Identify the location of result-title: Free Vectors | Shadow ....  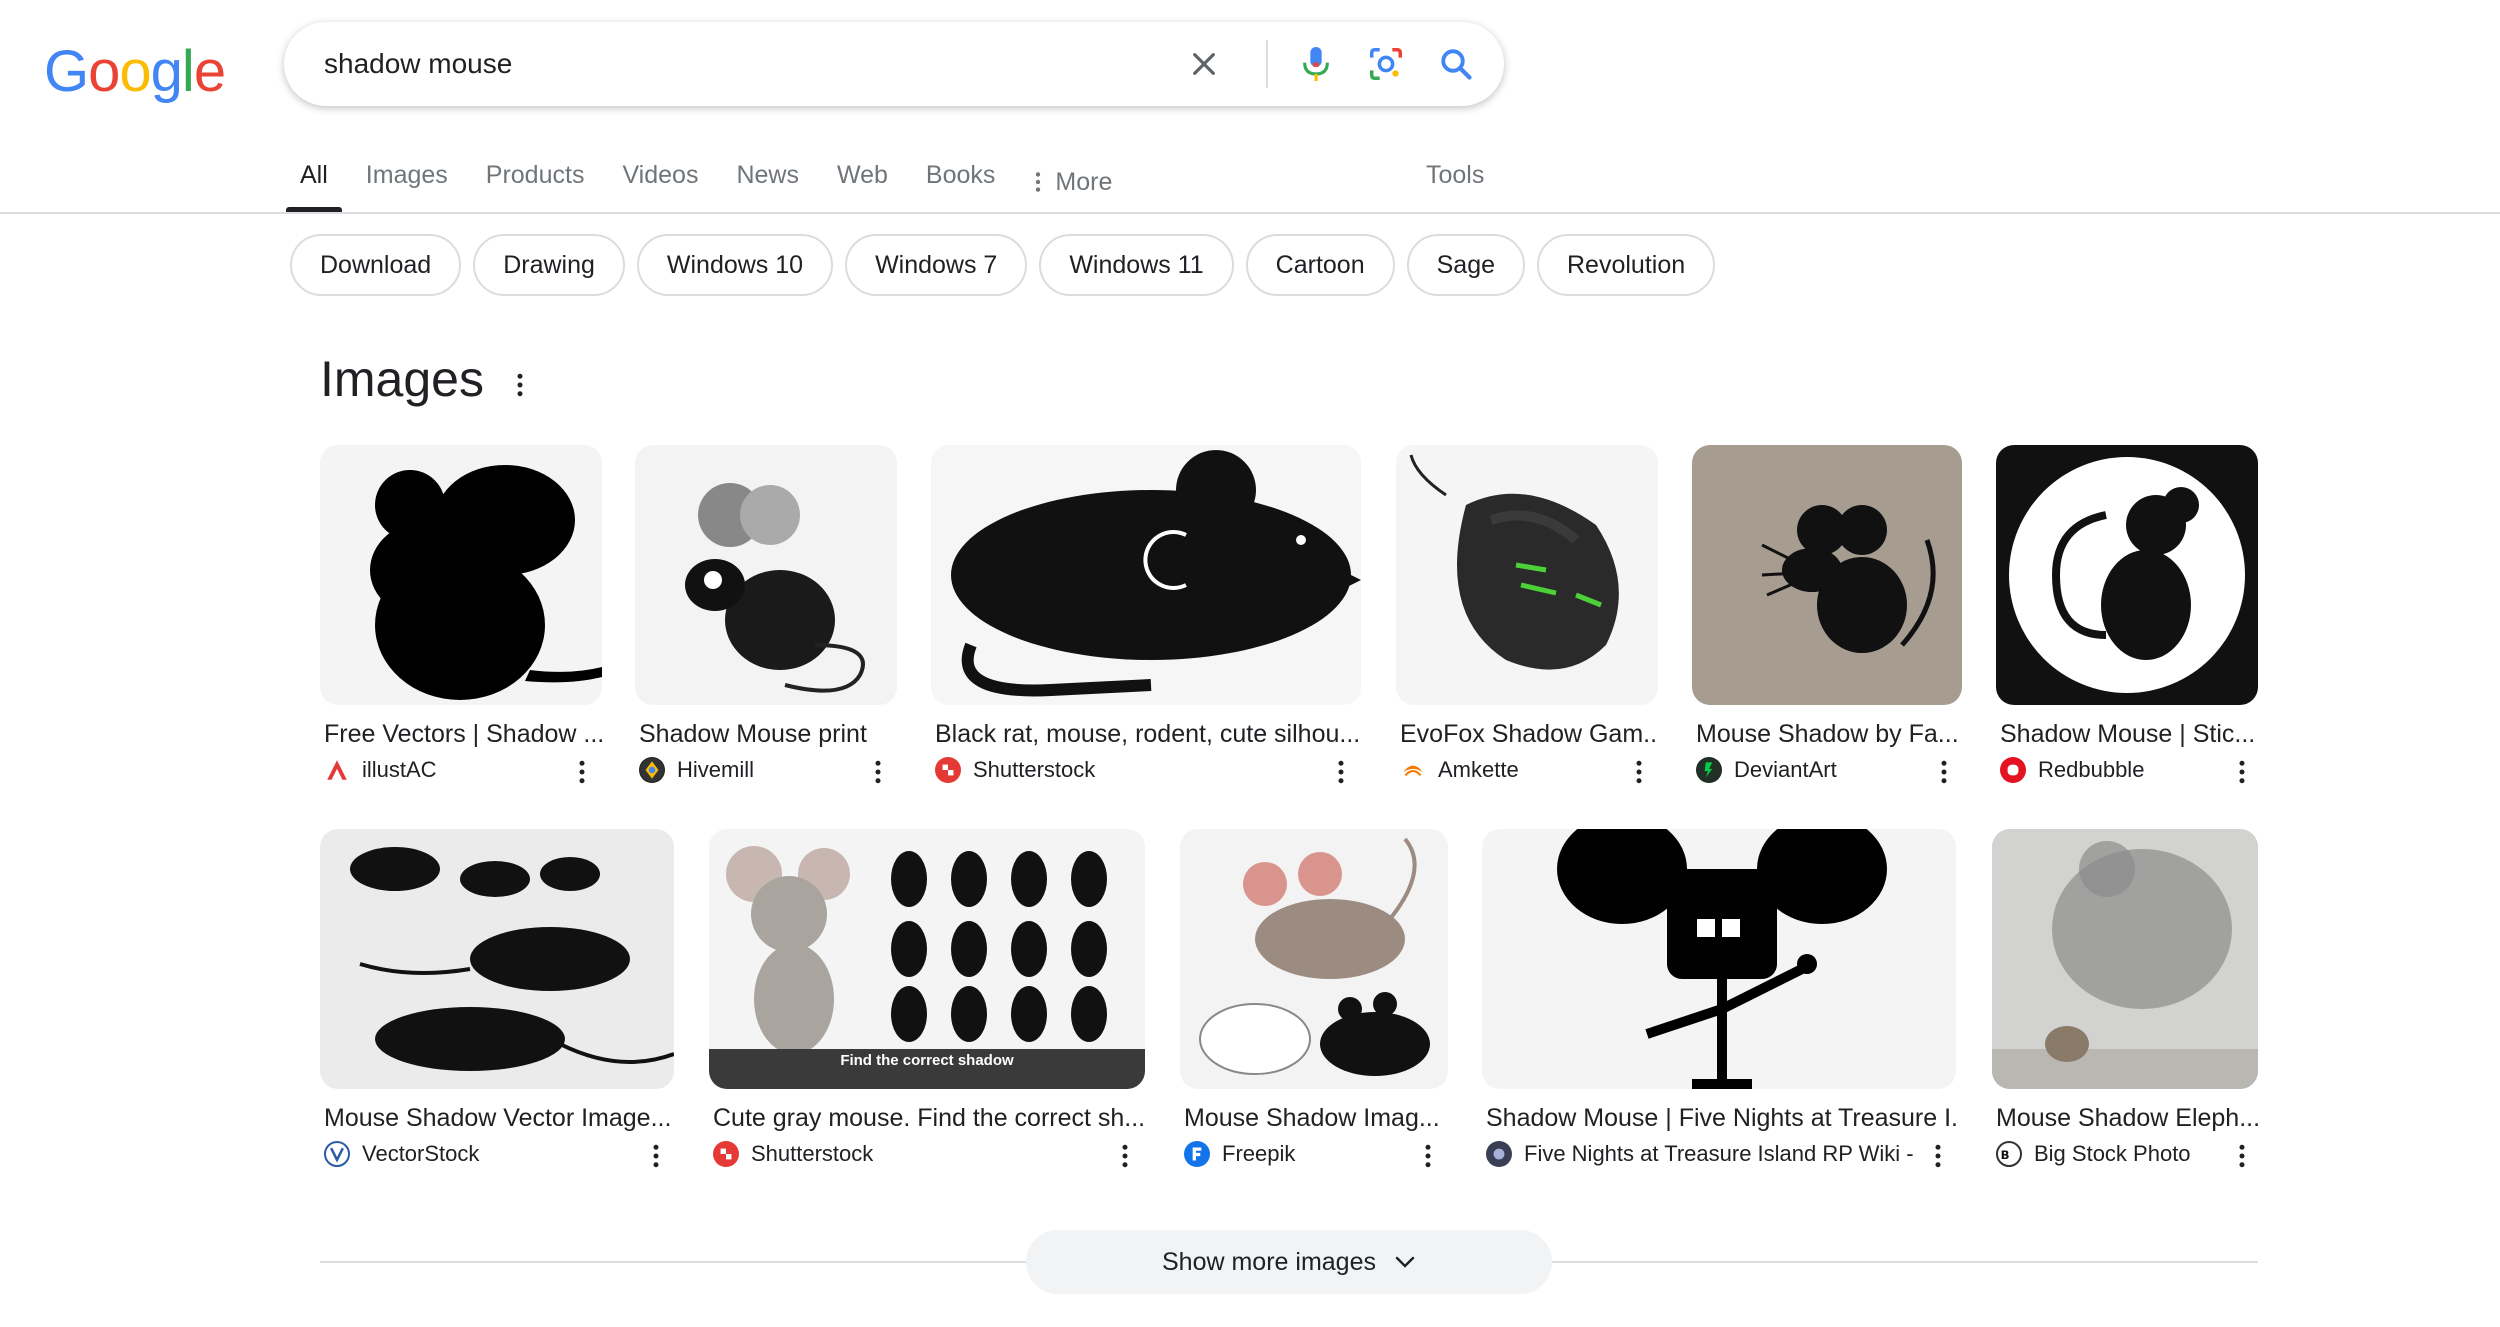
(463, 734).